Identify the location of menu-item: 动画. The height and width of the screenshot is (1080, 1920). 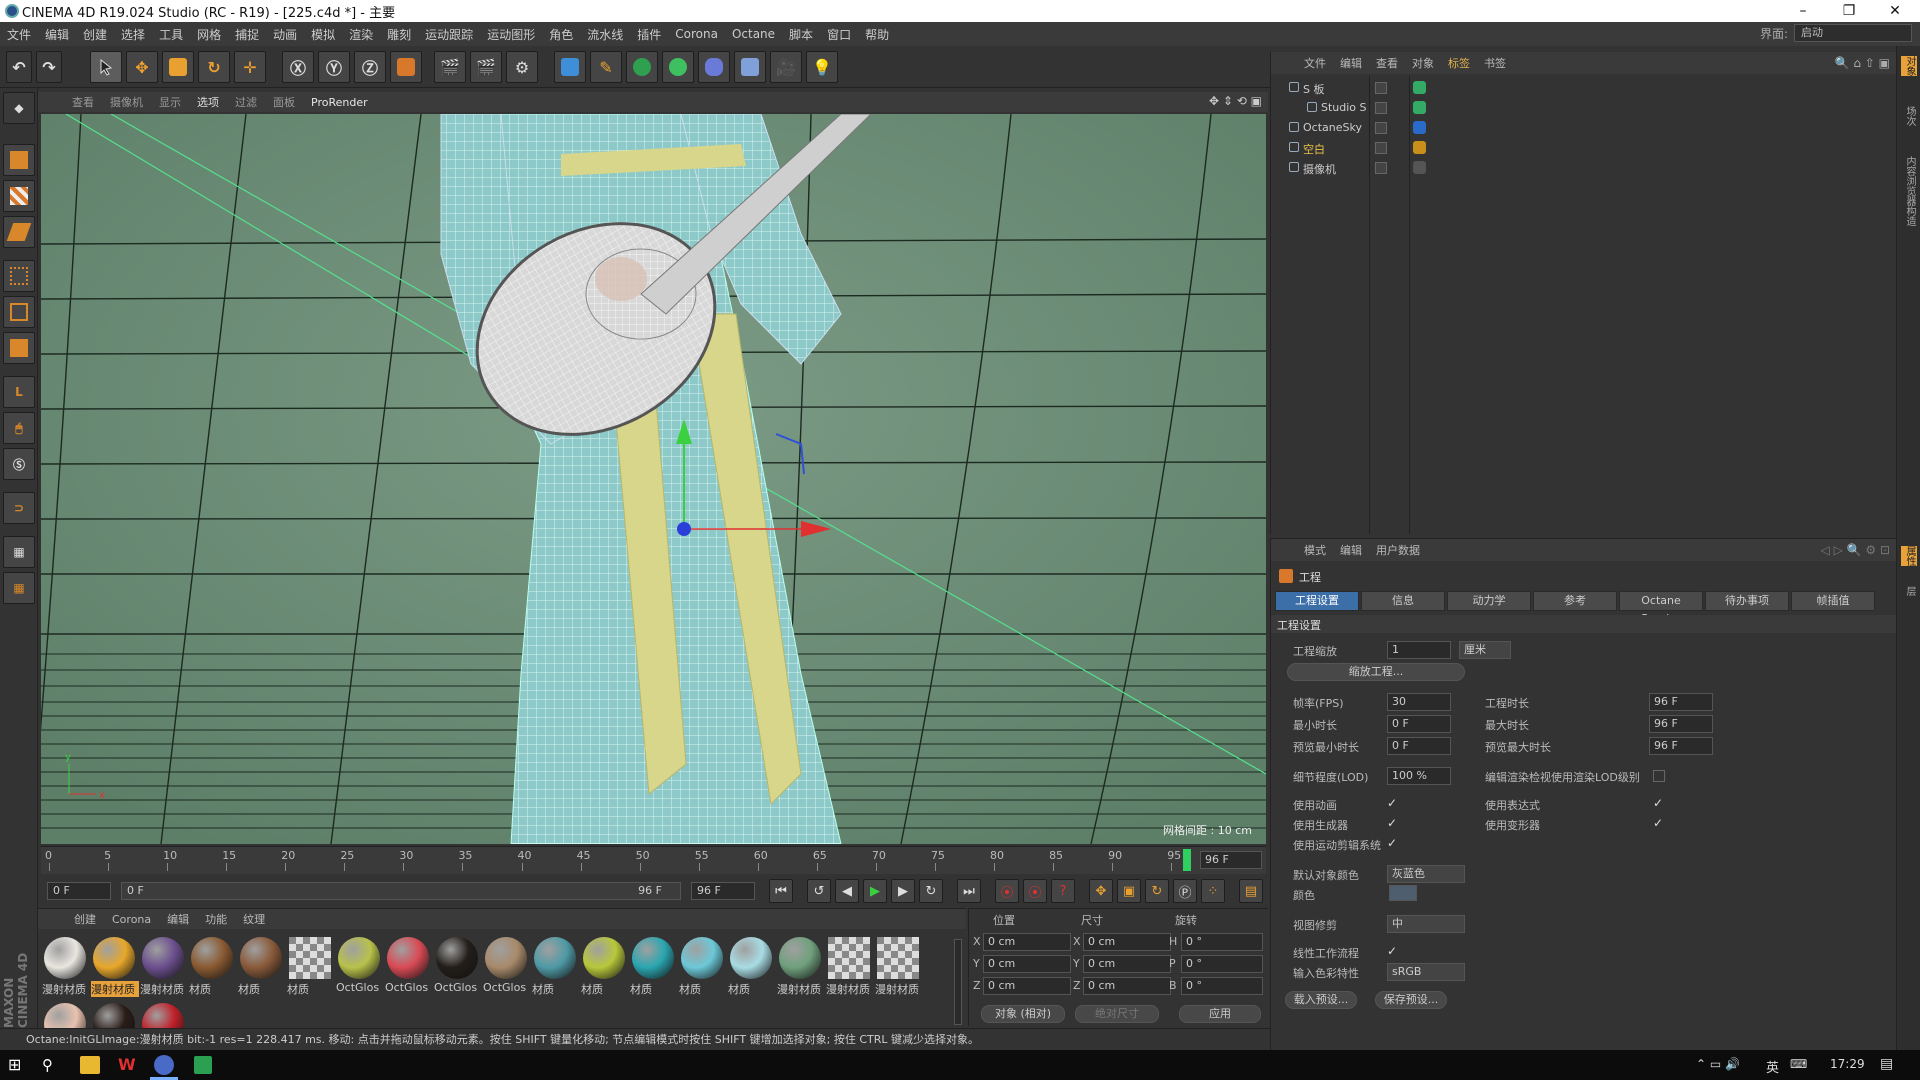
(285, 34).